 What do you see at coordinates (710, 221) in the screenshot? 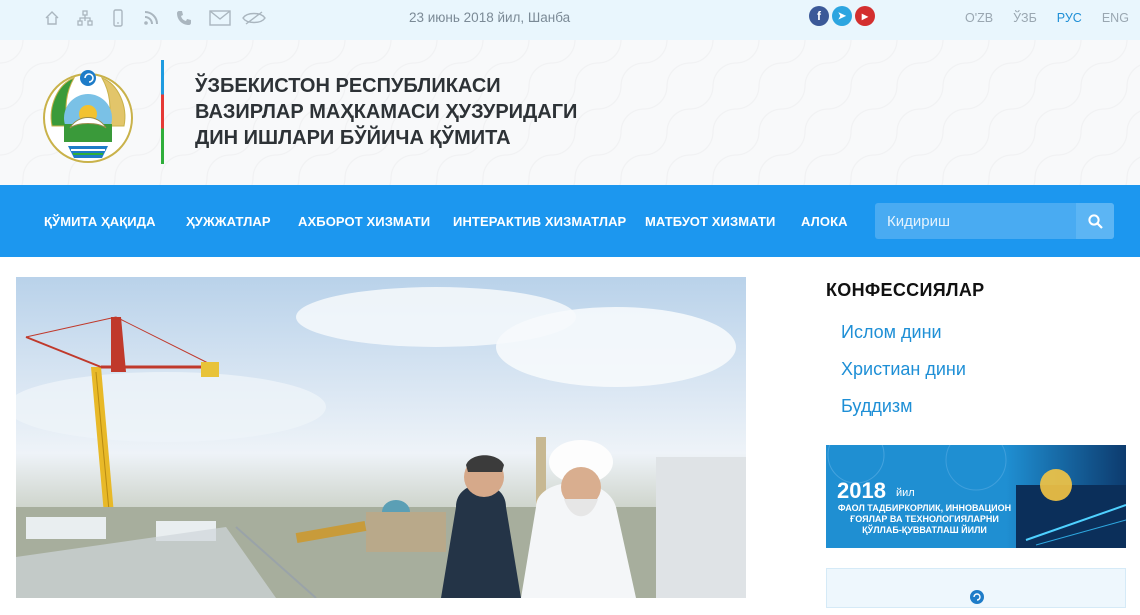
I see `nav-press-service: МАТБУОТ ХИЗМАТИ` at bounding box center [710, 221].